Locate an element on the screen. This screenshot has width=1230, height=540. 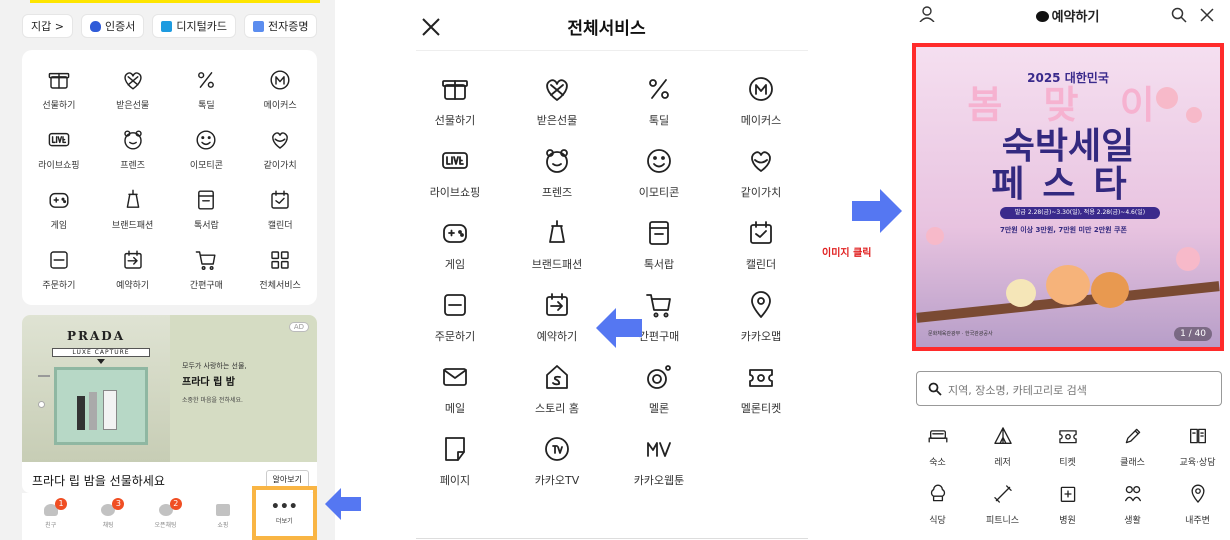
blossom-decor is located at coordinates (935, 236).